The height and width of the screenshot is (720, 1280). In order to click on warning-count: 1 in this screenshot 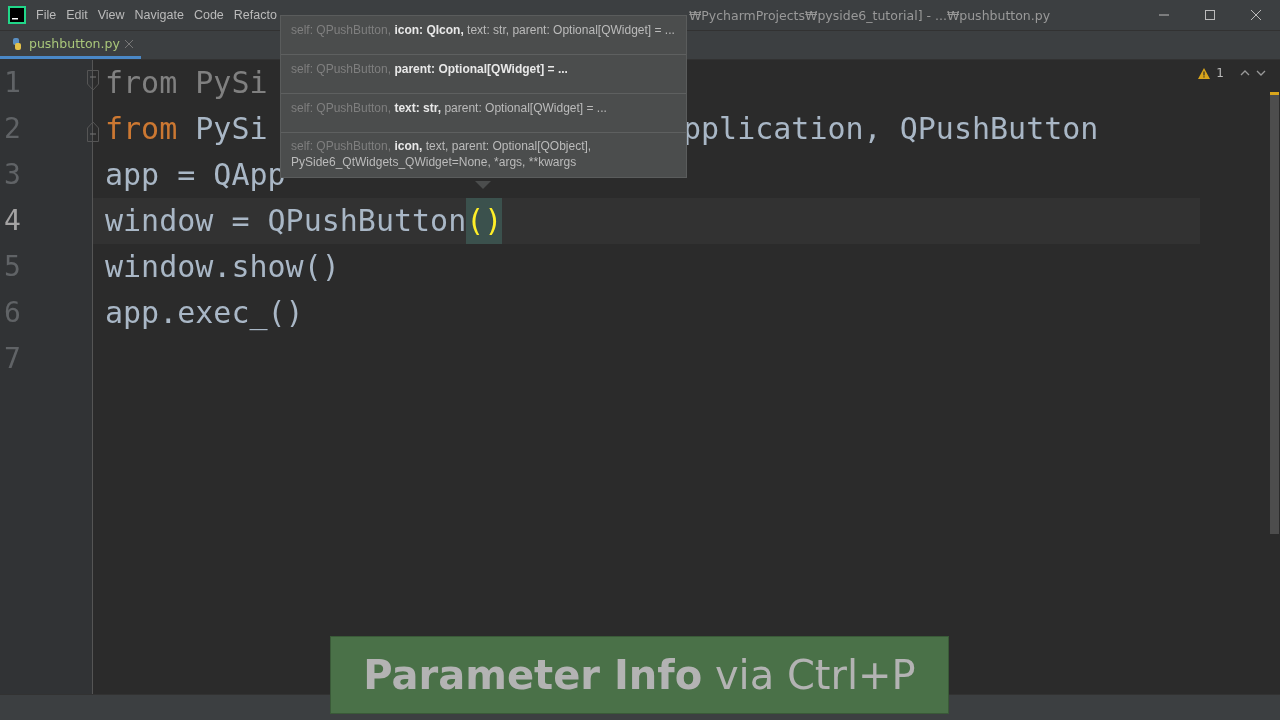, I will do `click(1220, 73)`.